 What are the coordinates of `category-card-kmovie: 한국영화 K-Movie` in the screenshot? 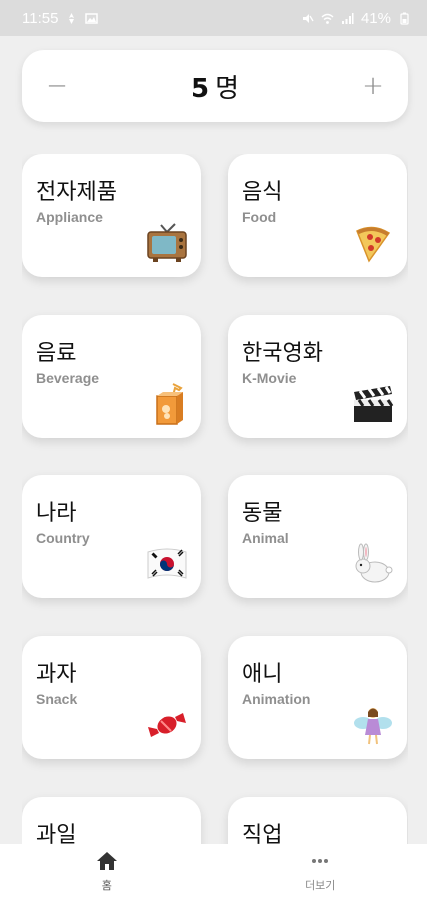 It's located at (317, 376).